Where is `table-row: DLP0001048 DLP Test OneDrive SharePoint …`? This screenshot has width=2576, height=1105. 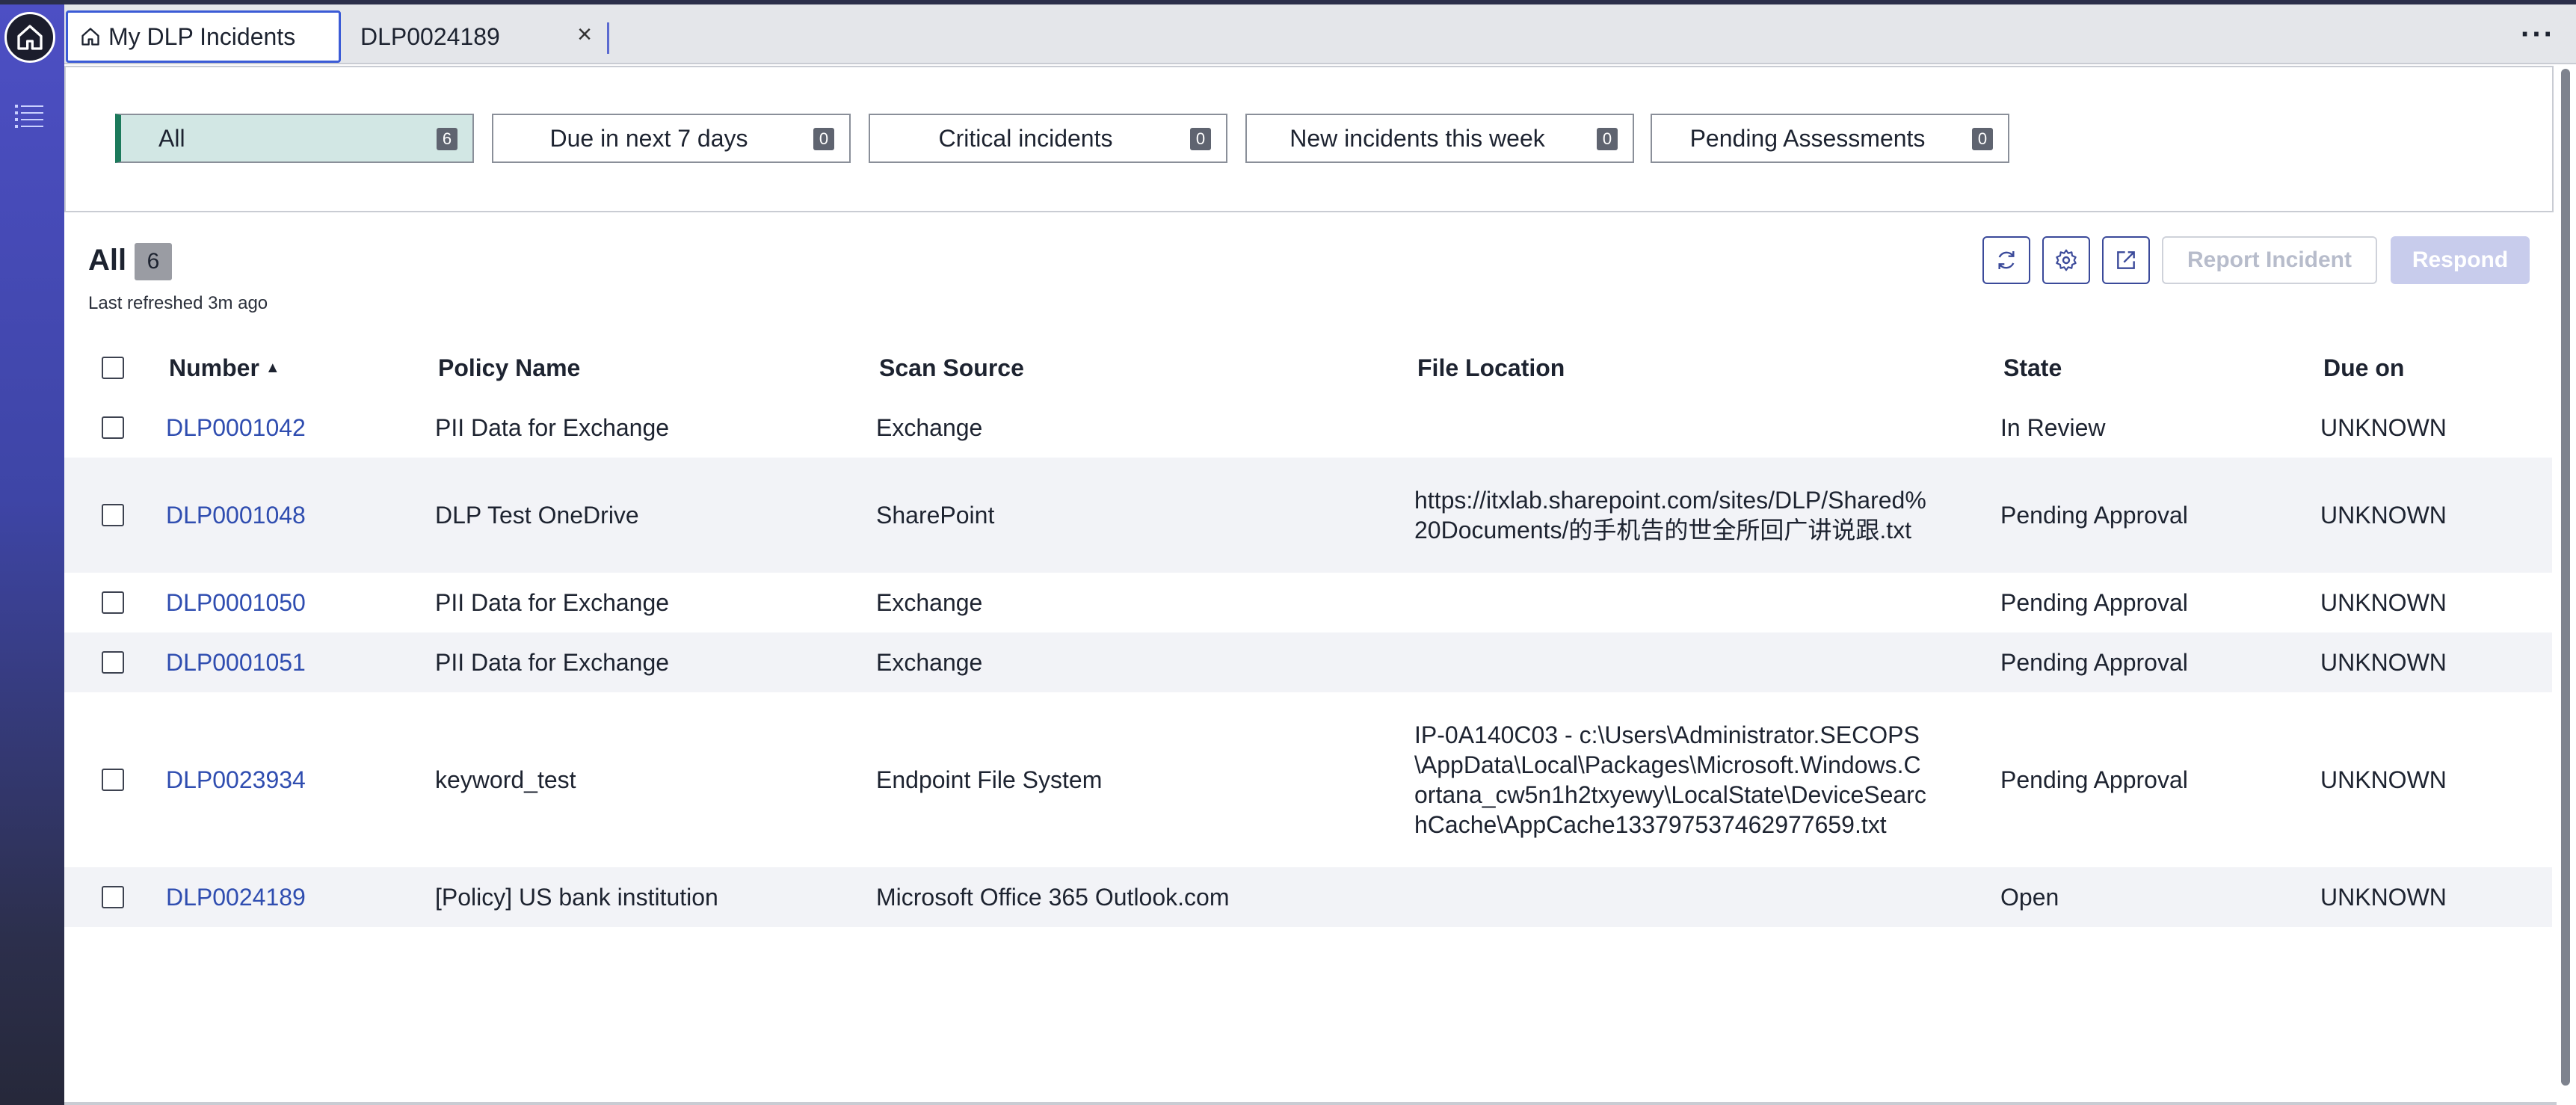 table-row: DLP0001048 DLP Test OneDrive SharePoint … is located at coordinates (1308, 515).